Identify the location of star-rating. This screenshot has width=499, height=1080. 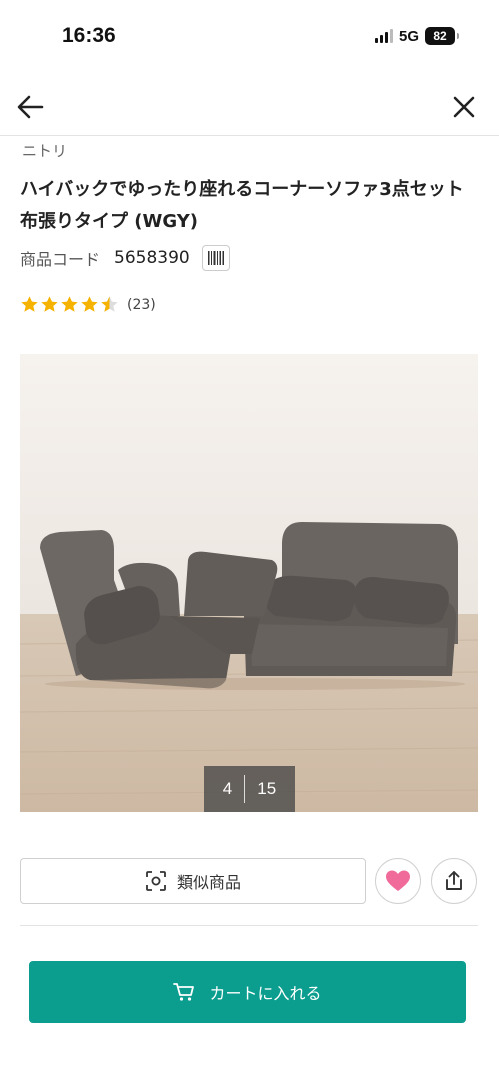
(69, 304).